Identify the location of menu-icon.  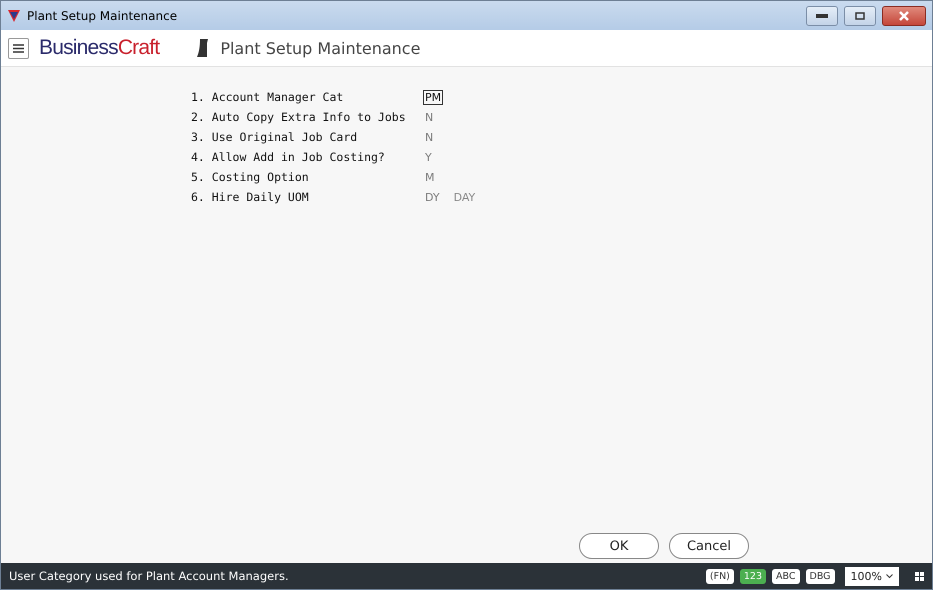
(18, 48).